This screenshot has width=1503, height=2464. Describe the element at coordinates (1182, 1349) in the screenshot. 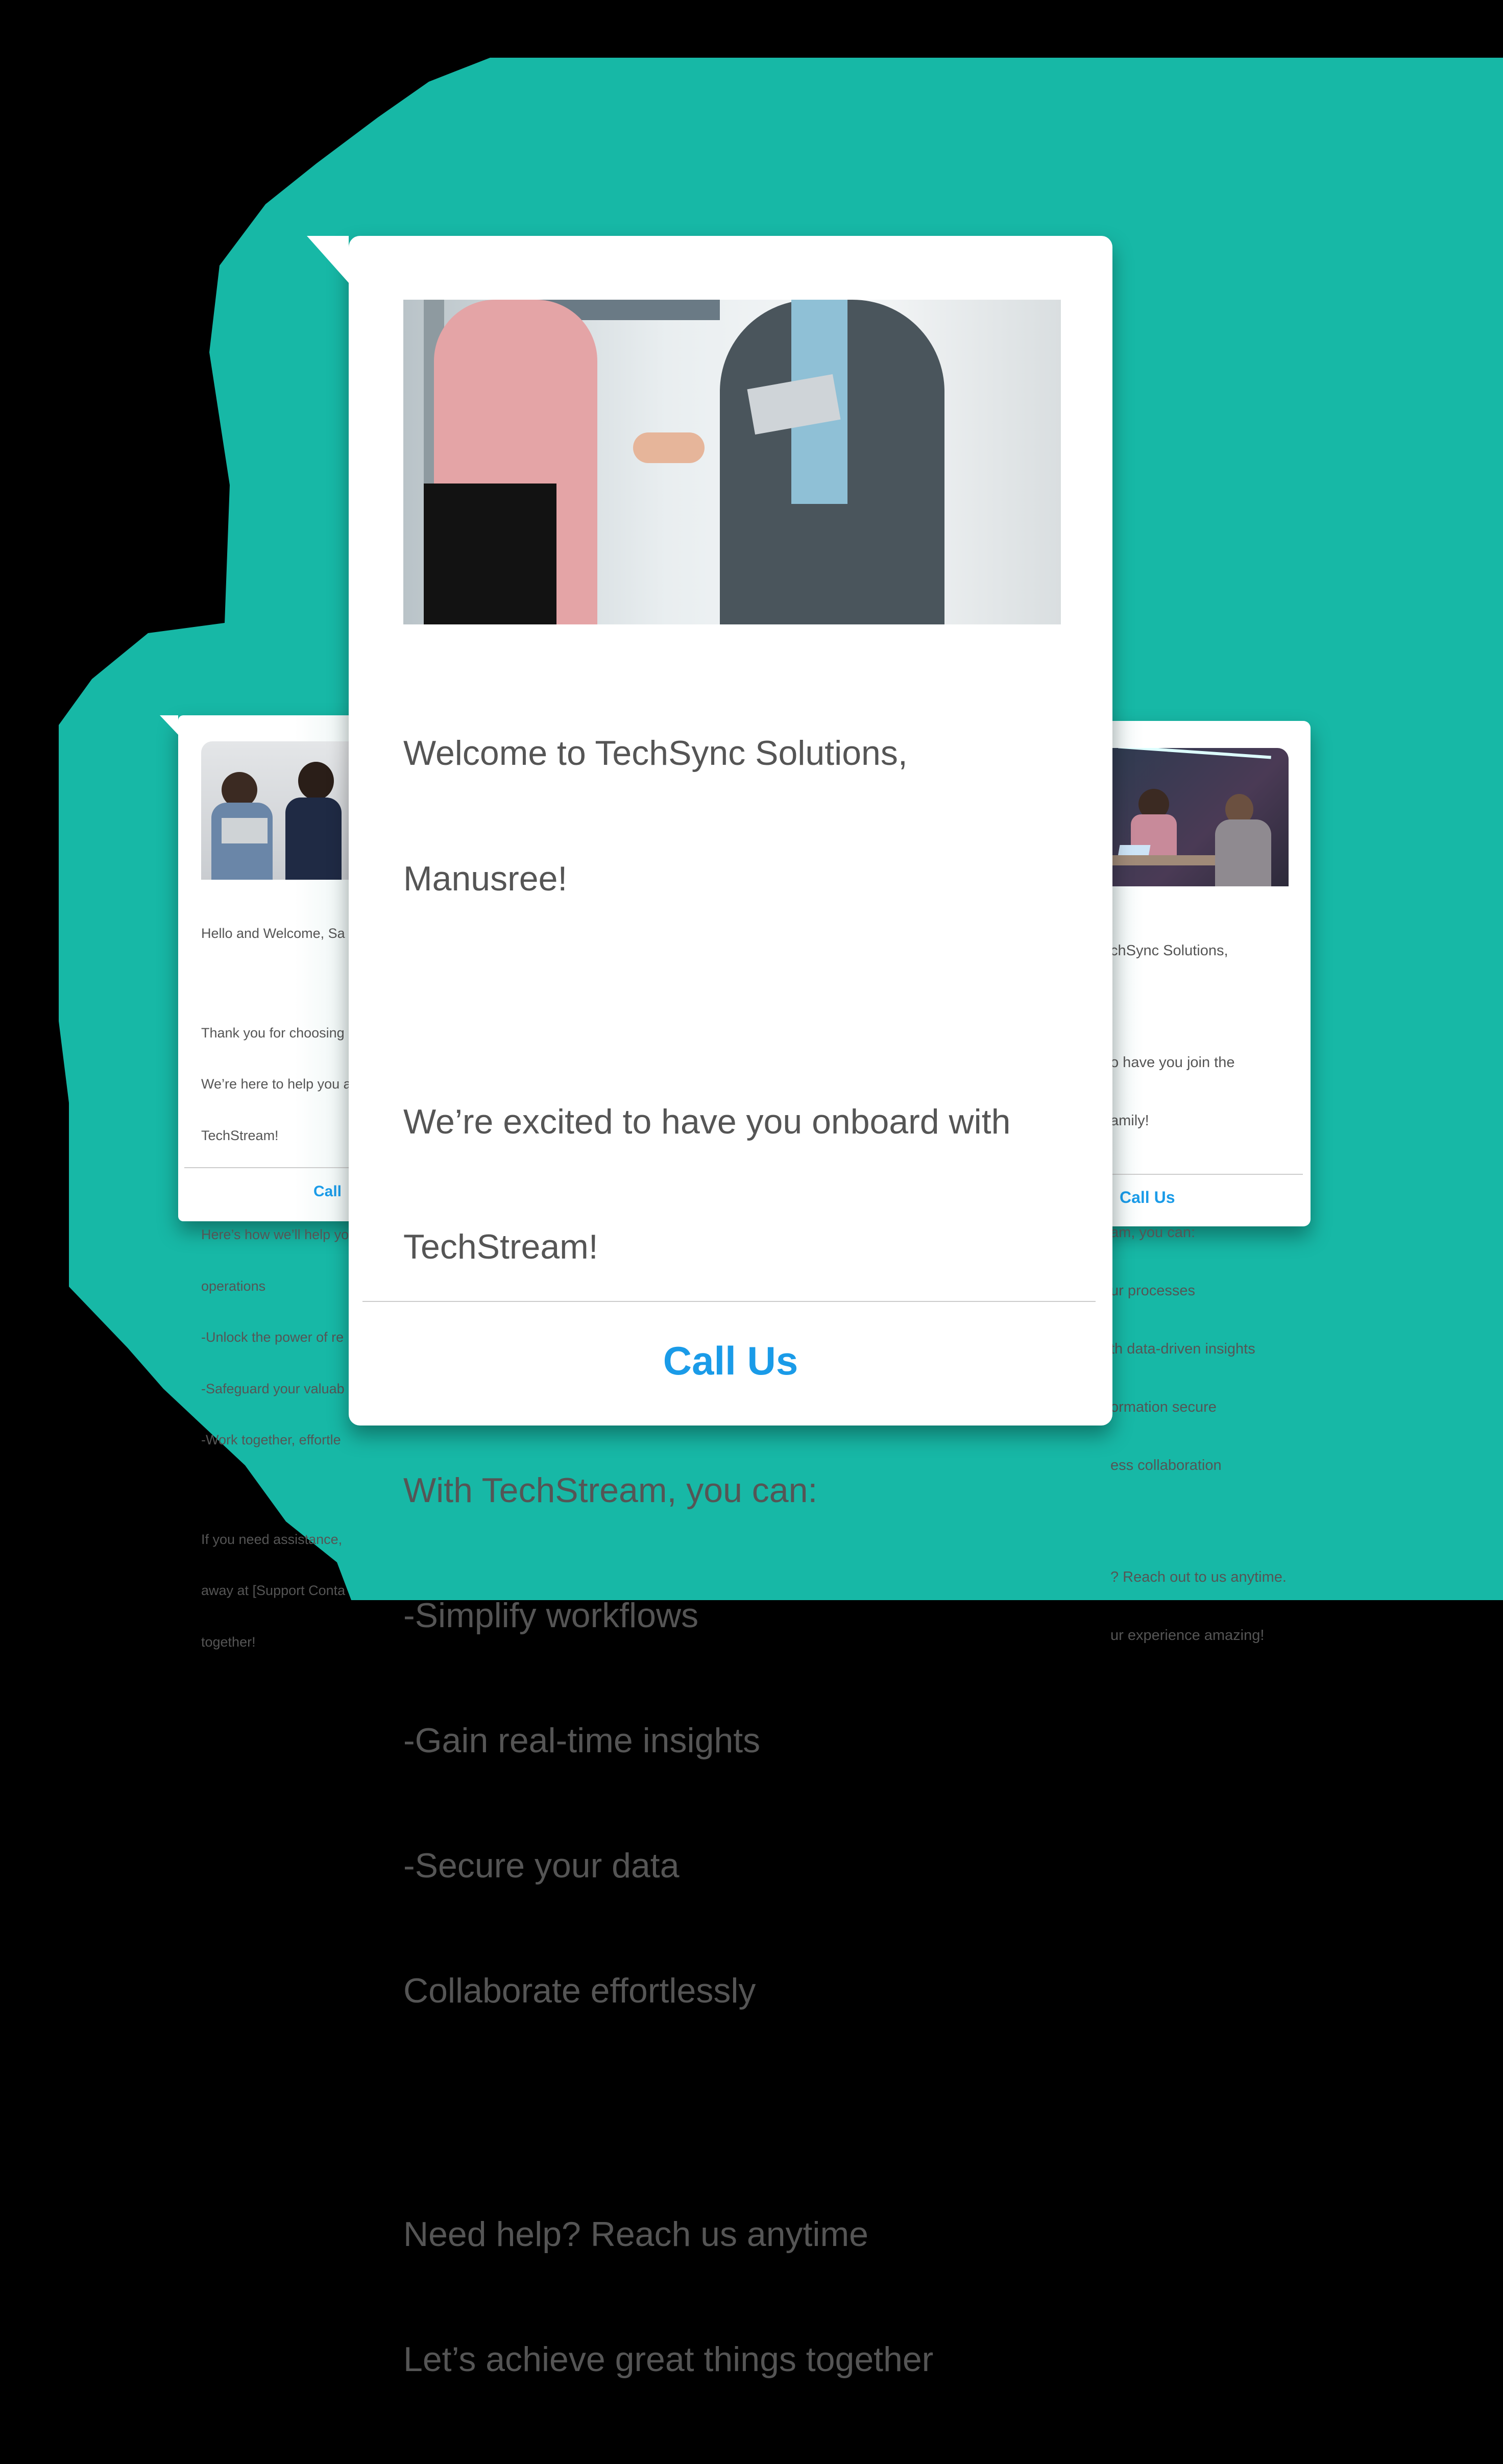

I see `list-item: th data-driven insights` at that location.